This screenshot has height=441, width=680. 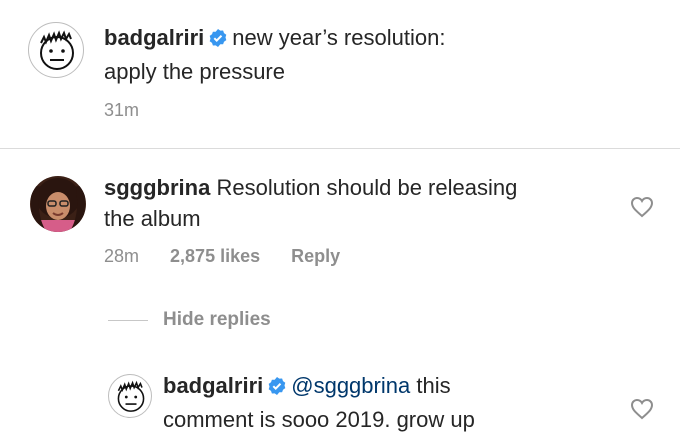 What do you see at coordinates (315, 256) in the screenshot?
I see `reply-button: Reply` at bounding box center [315, 256].